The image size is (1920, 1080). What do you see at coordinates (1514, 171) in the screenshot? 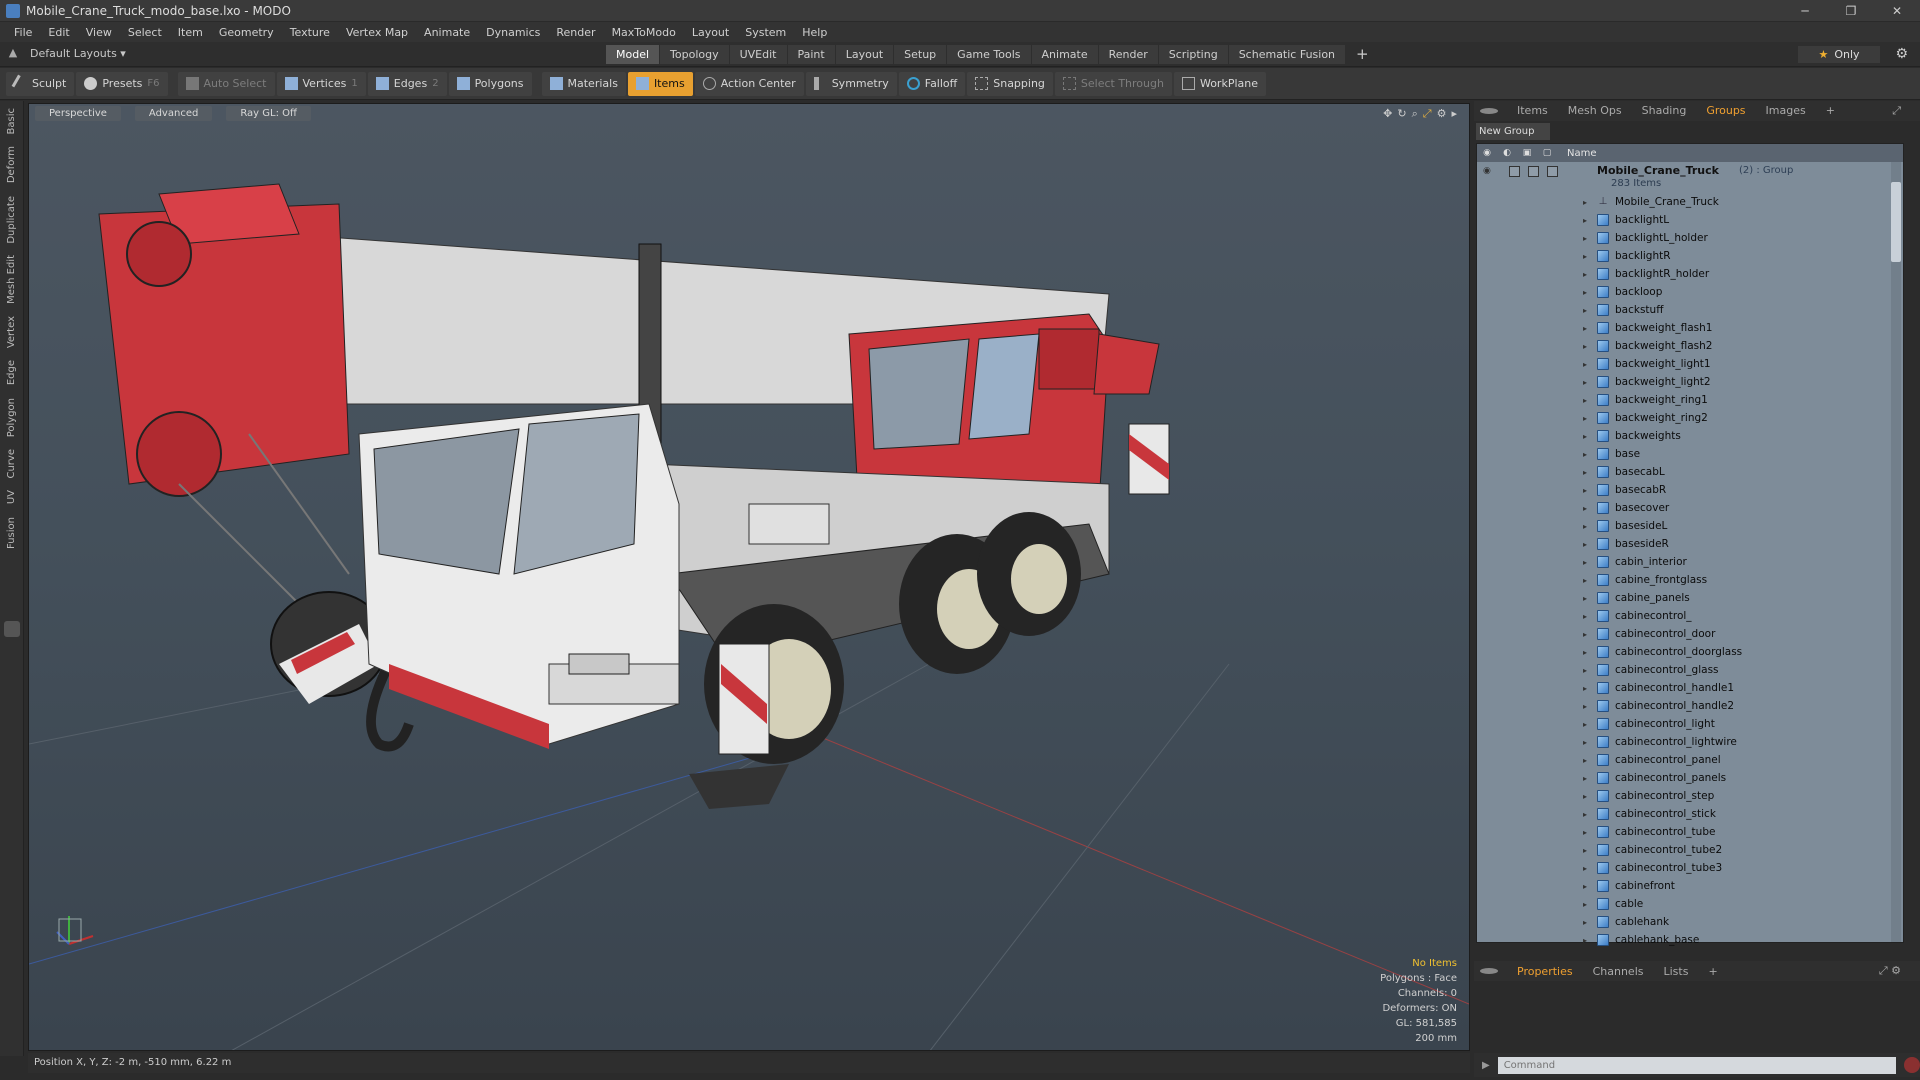
I see `render-toggle` at bounding box center [1514, 171].